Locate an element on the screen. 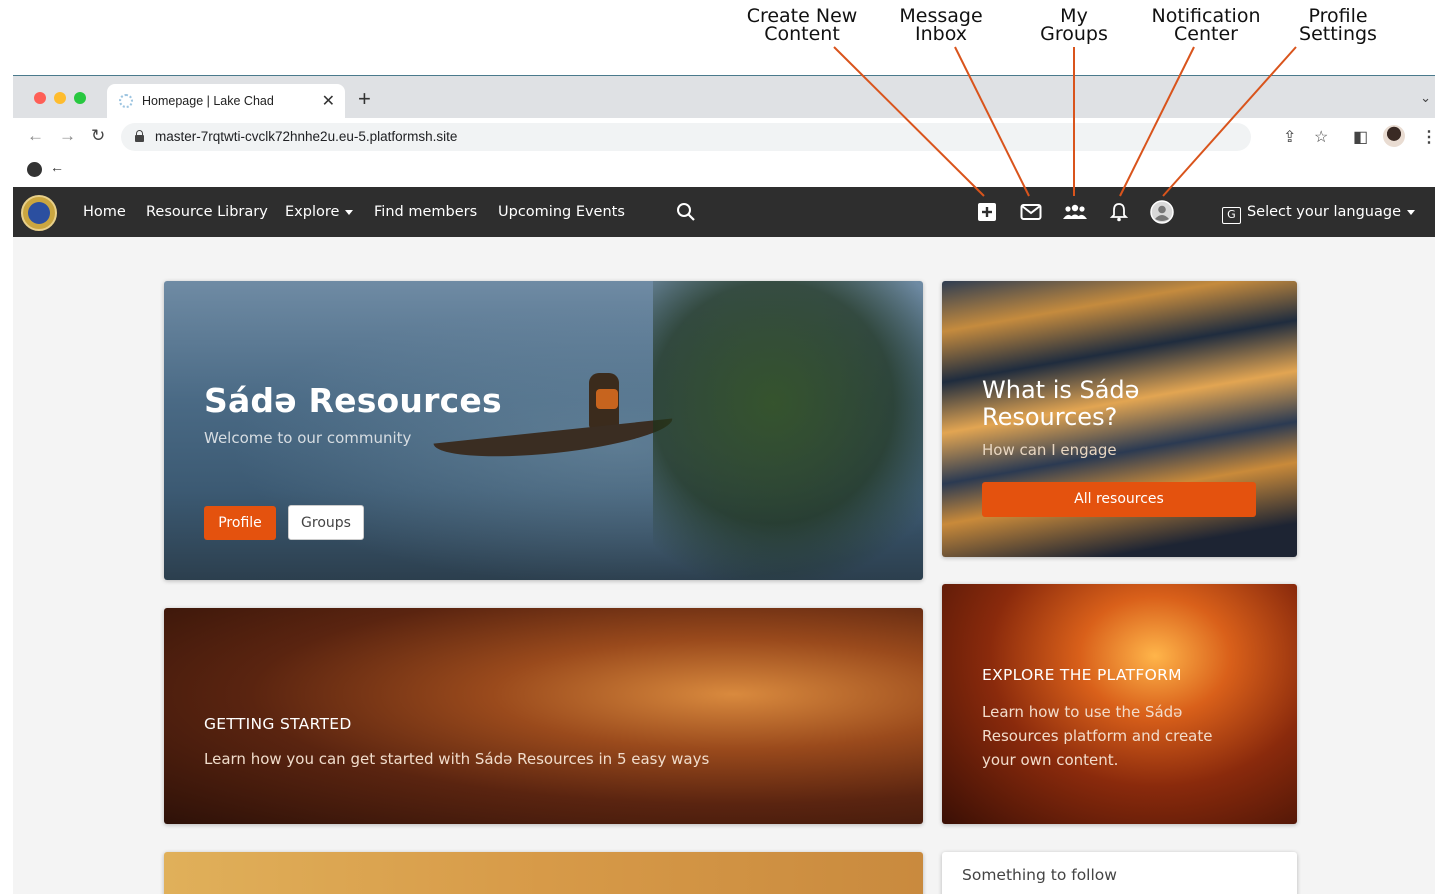 The height and width of the screenshot is (894, 1435). tab-search-chevron-icon: ⌄ is located at coordinates (1425, 98).